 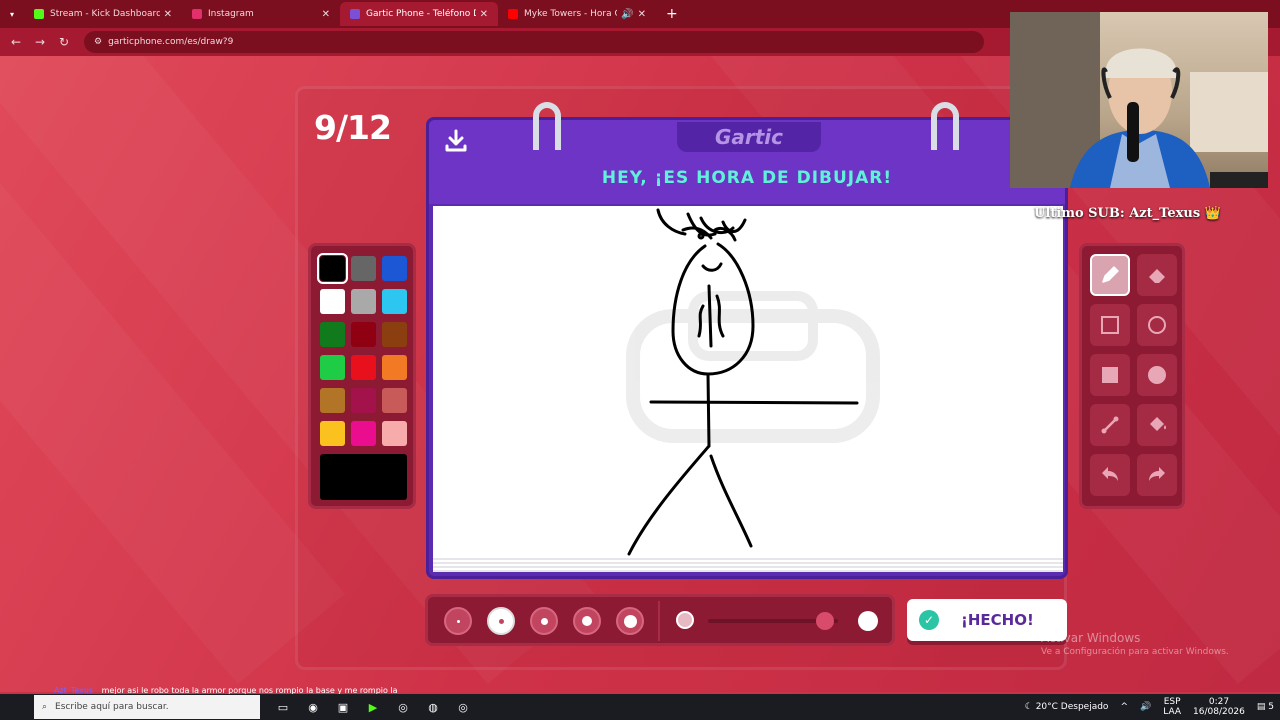 What do you see at coordinates (1028, 707) in the screenshot?
I see `moon-icon: ☾` at bounding box center [1028, 707].